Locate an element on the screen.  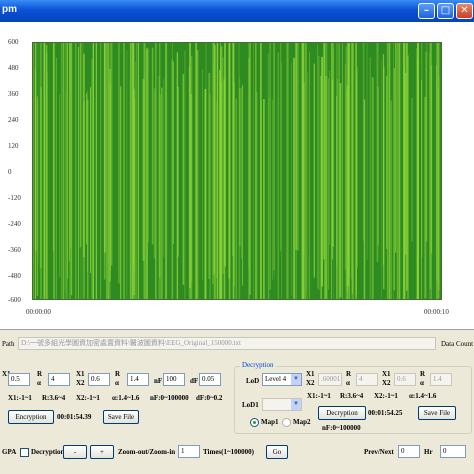
dec-x2b-label: X2 is located at coordinates (386, 383).